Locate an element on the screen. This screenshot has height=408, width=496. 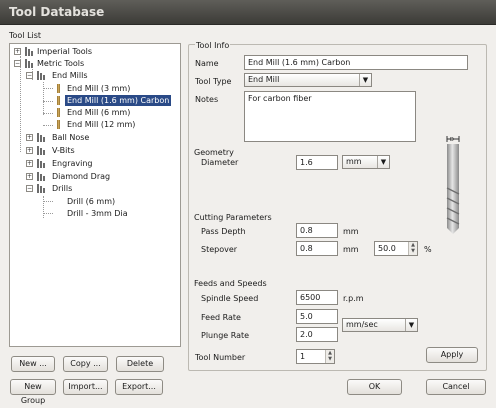
window-title: Tool Database is located at coordinates (57, 12).